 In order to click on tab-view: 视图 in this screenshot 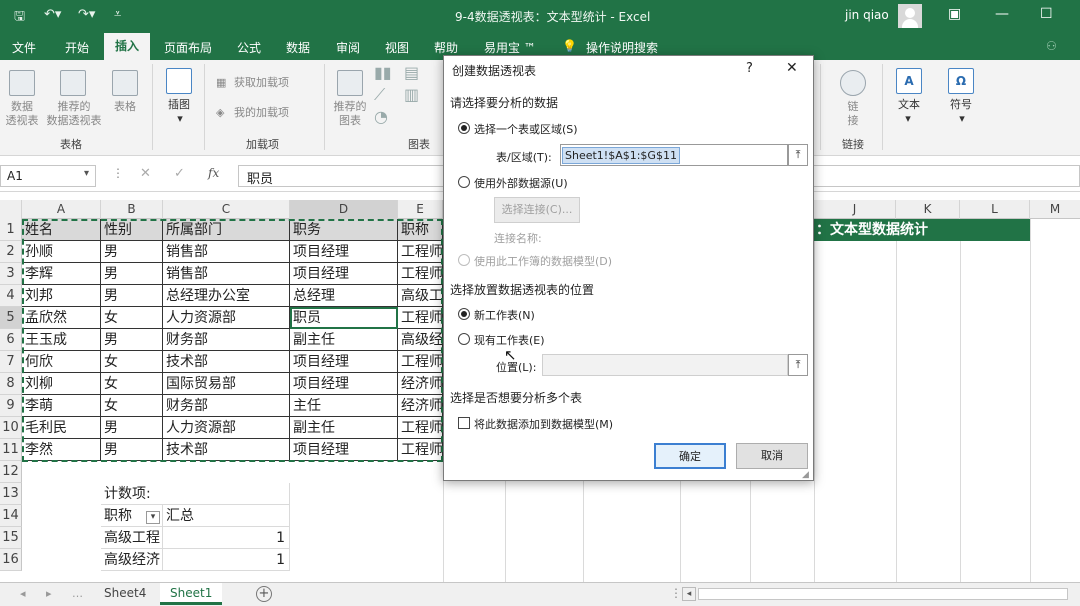, I will do `click(397, 47)`.